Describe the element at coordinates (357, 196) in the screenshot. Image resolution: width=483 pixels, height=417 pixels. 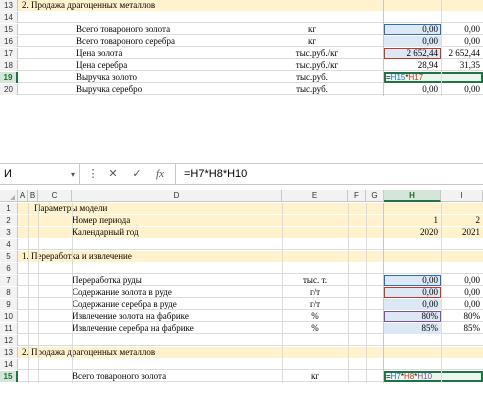
I see `column-header-f: F` at that location.